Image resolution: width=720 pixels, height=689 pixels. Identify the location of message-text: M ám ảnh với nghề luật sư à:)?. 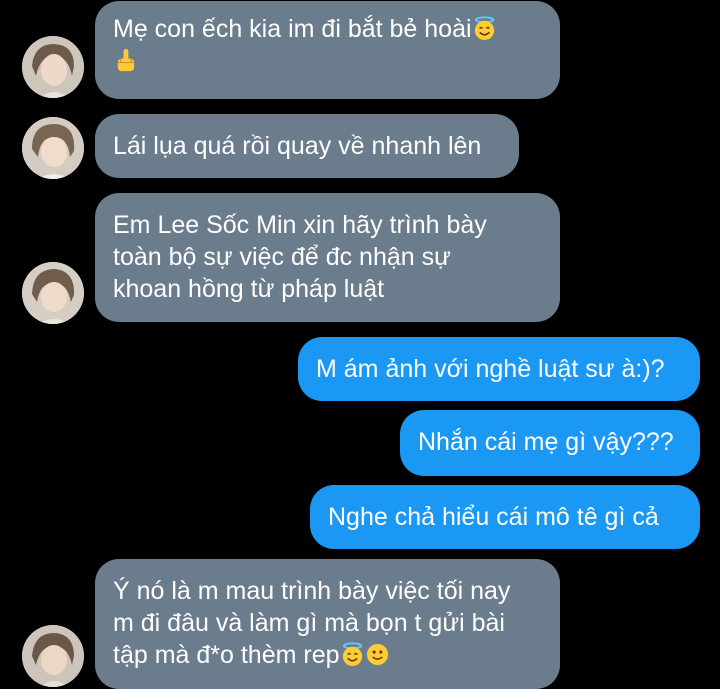
(490, 369).